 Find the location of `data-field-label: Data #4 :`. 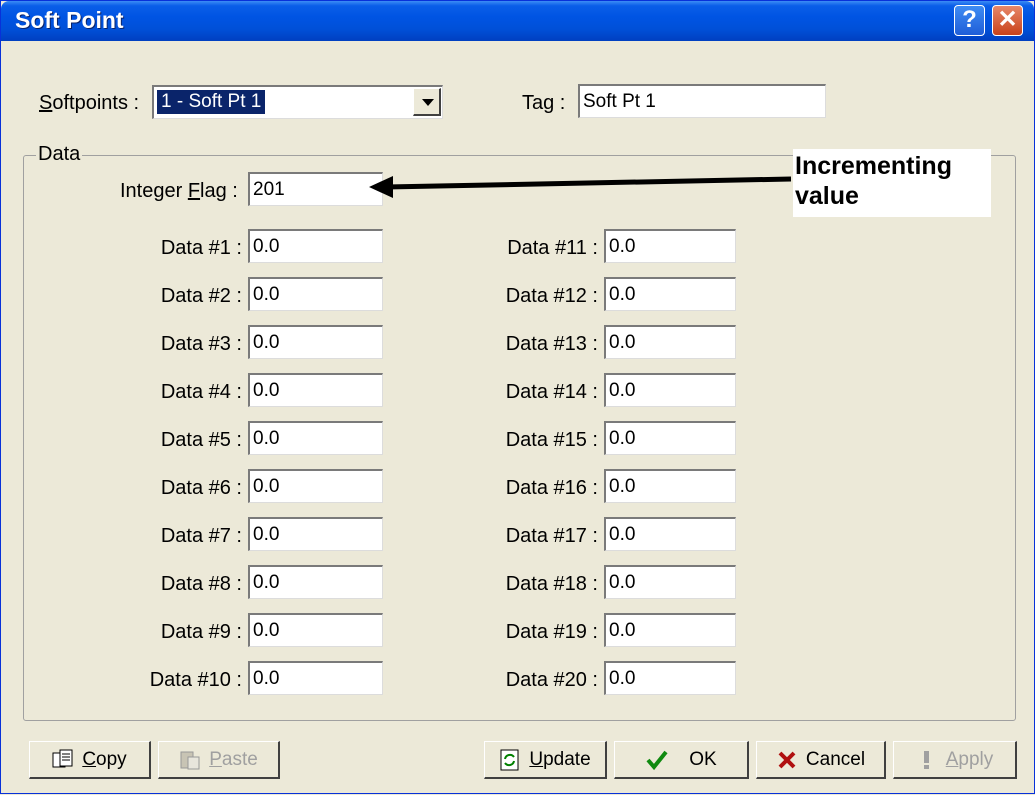

data-field-label: Data #4 : is located at coordinates (201, 392).